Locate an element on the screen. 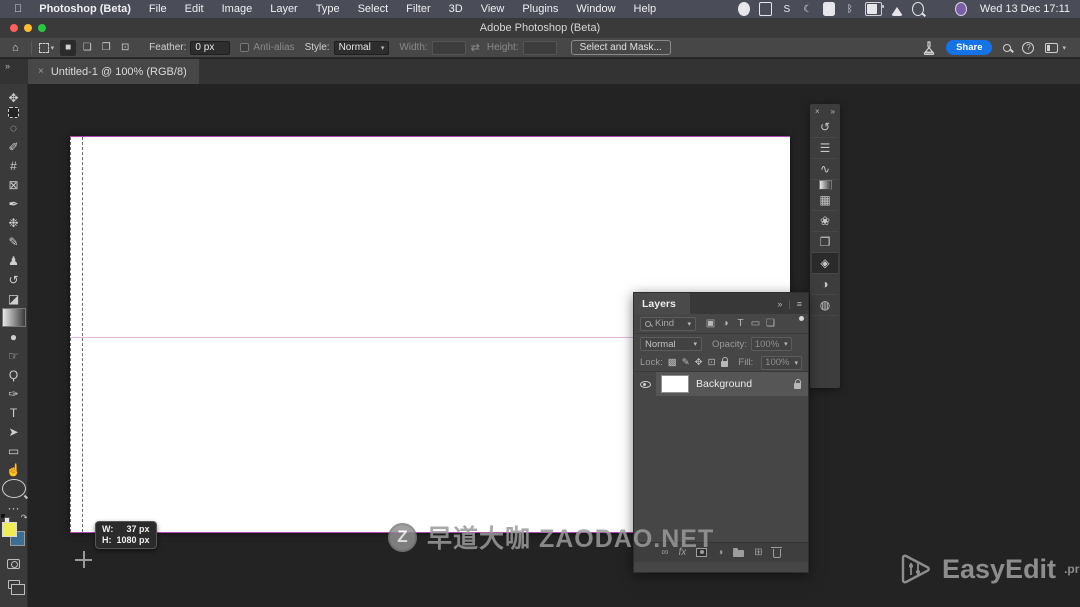  close-tab-icon: × is located at coordinates (41, 71).